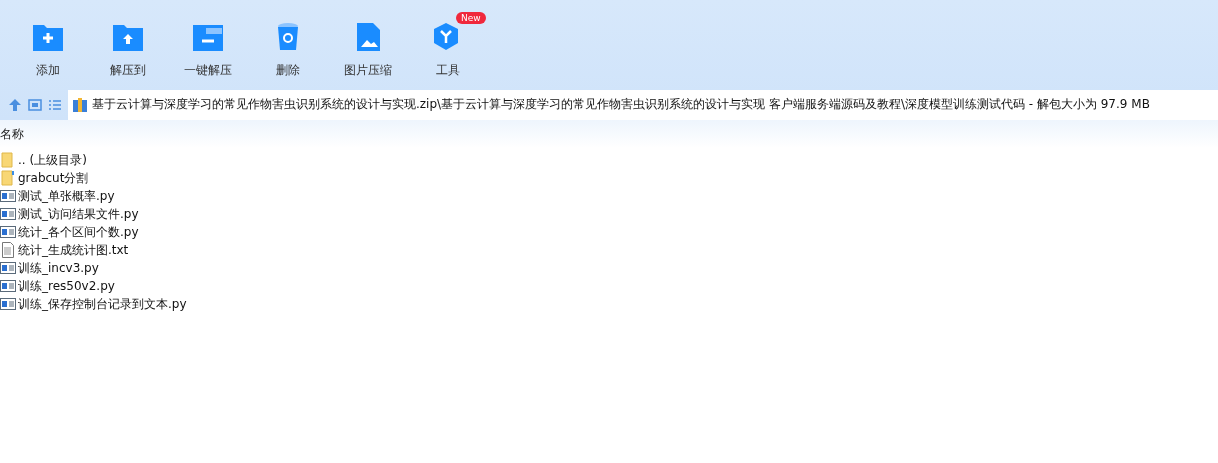 The width and height of the screenshot is (1218, 463). What do you see at coordinates (48, 48) in the screenshot?
I see `toolbar-button: 添加` at bounding box center [48, 48].